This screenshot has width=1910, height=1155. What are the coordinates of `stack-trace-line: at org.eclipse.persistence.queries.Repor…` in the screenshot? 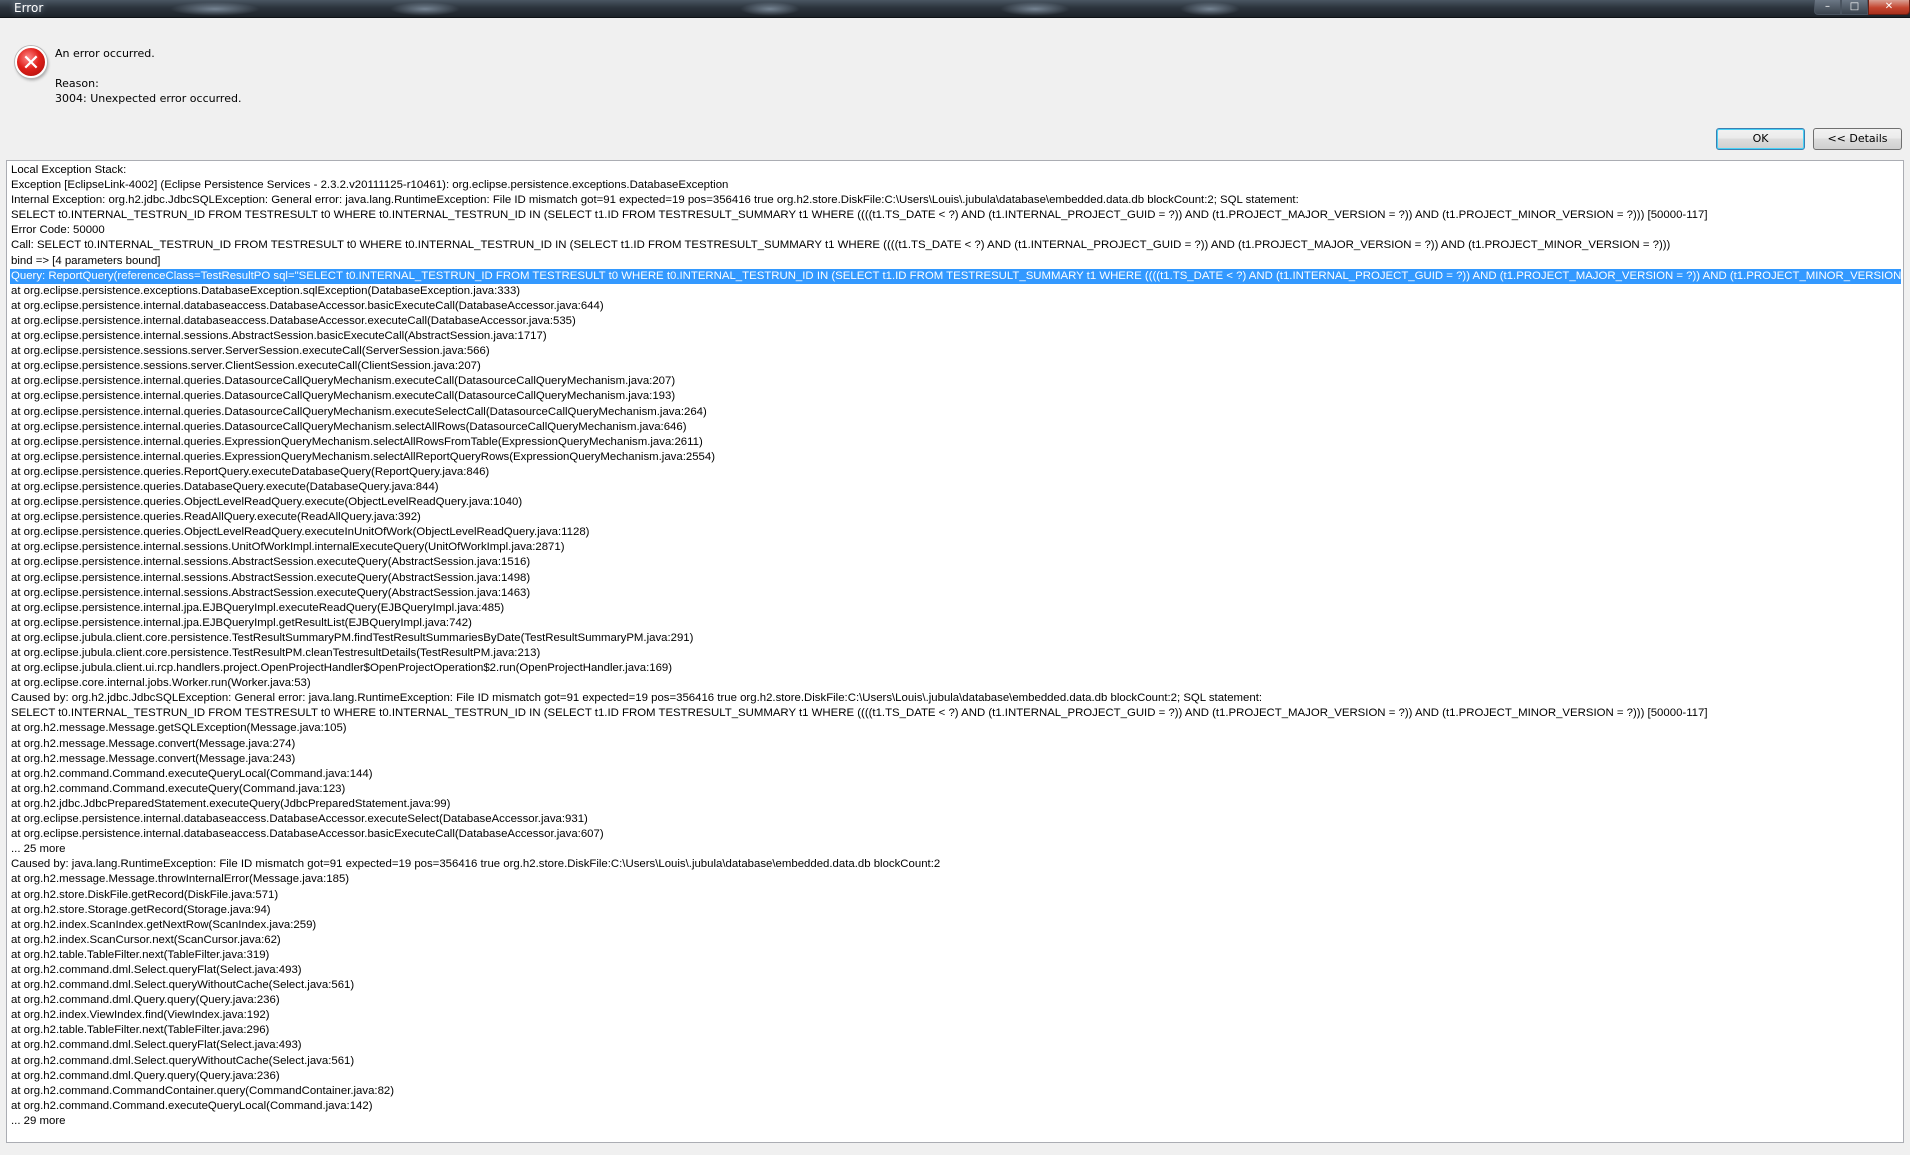 It's located at (250, 471).